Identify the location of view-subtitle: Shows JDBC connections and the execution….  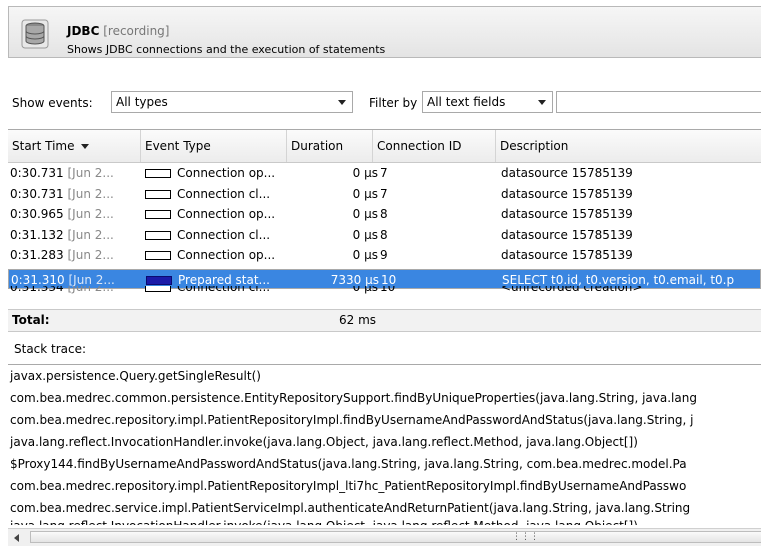
(226, 49).